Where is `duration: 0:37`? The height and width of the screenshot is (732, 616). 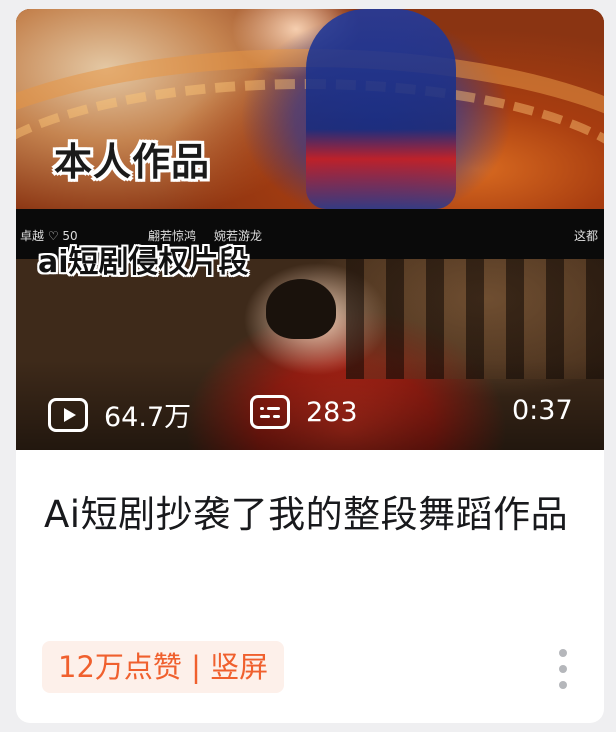
duration: 0:37 is located at coordinates (542, 410).